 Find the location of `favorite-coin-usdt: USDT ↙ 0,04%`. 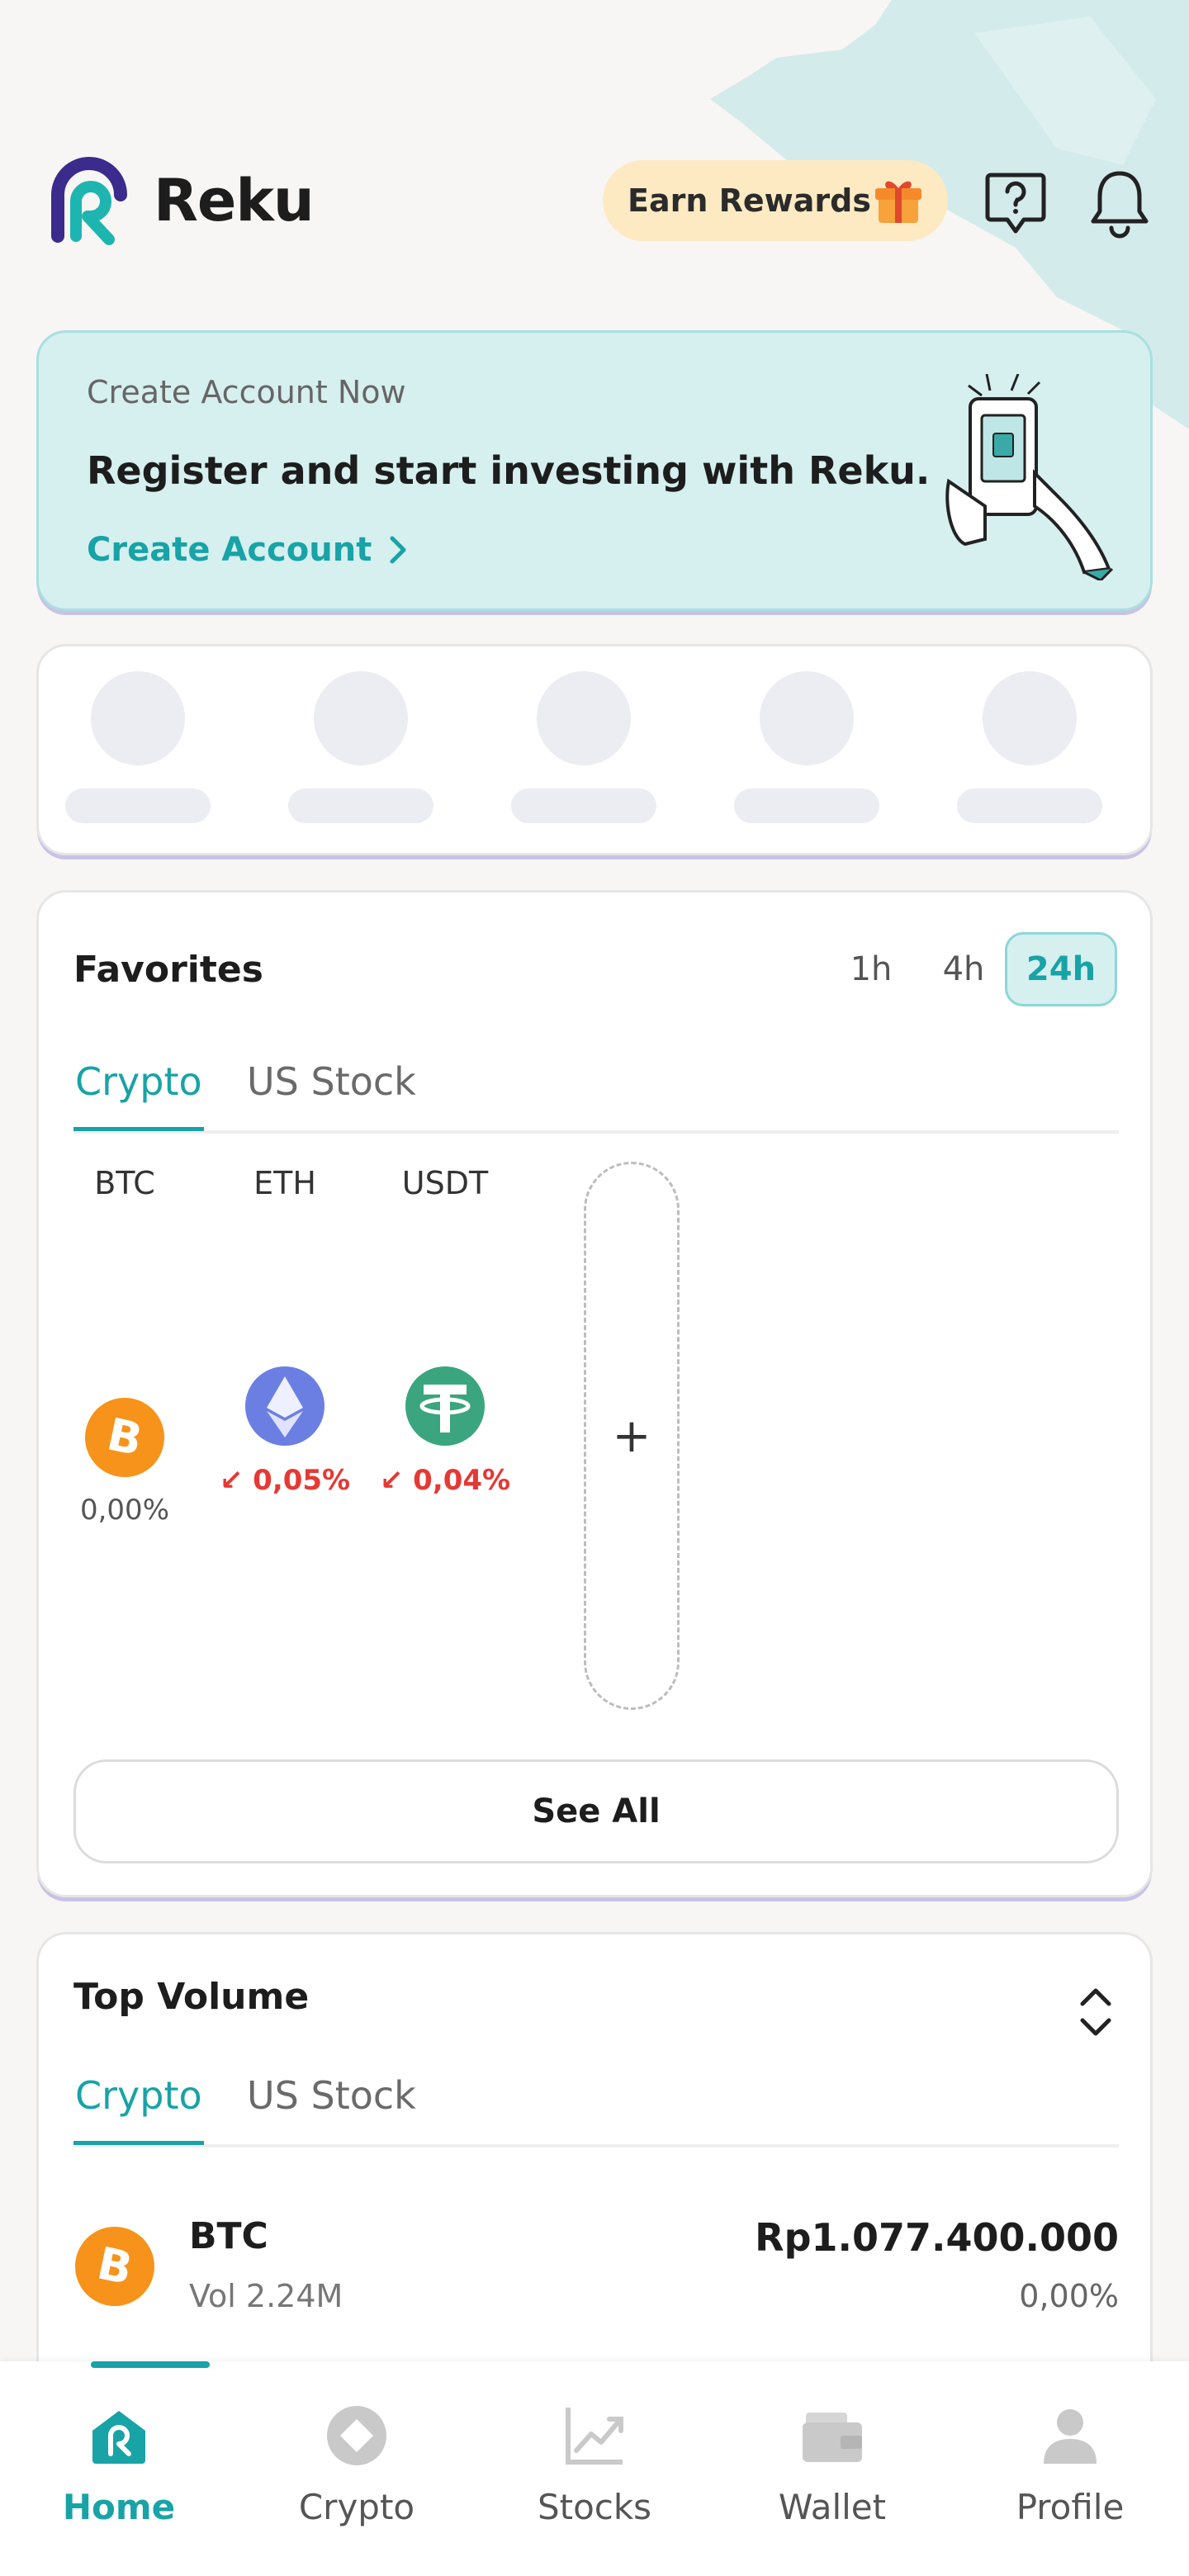

favorite-coin-usdt: USDT ↙ 0,04% is located at coordinates (445, 1379).